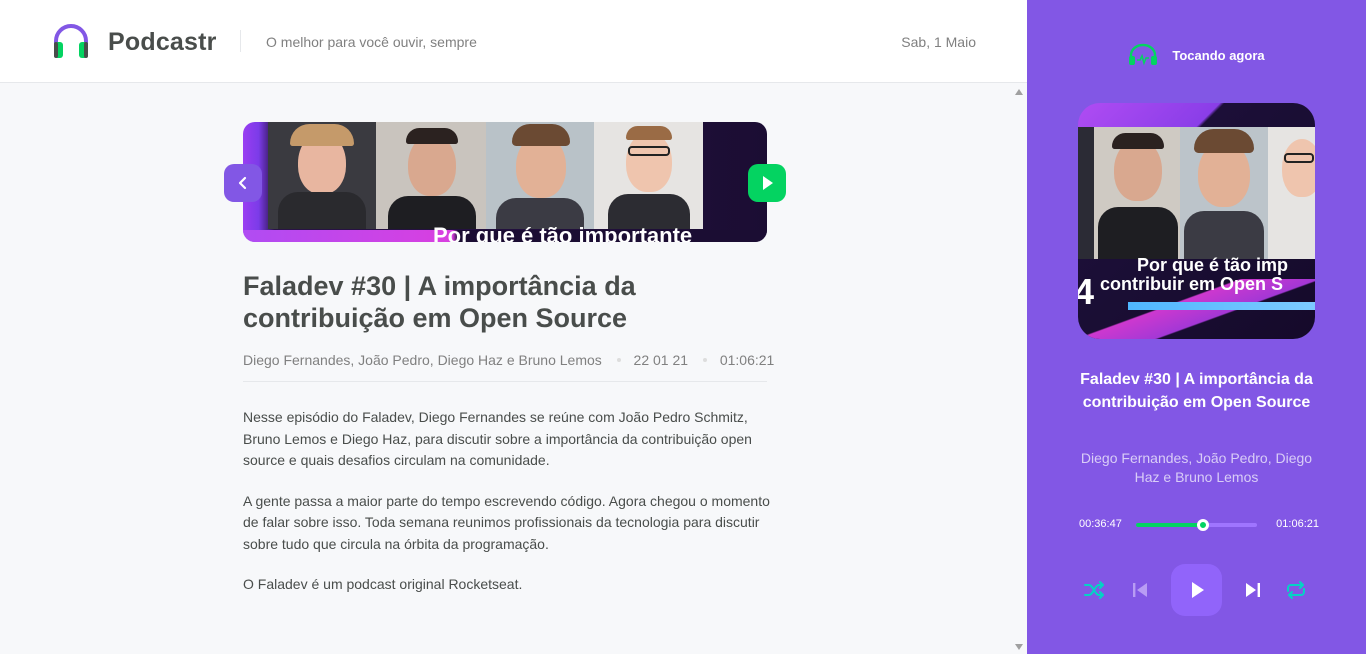 The image size is (1366, 654). I want to click on episode-duration: 01:06:21, so click(747, 360).